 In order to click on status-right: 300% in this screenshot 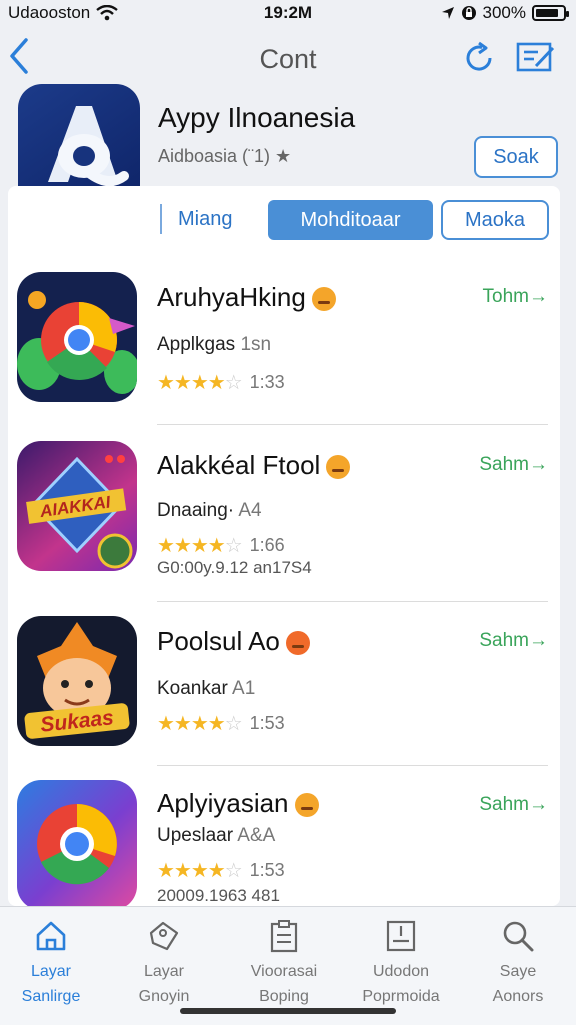, I will do `click(505, 13)`.